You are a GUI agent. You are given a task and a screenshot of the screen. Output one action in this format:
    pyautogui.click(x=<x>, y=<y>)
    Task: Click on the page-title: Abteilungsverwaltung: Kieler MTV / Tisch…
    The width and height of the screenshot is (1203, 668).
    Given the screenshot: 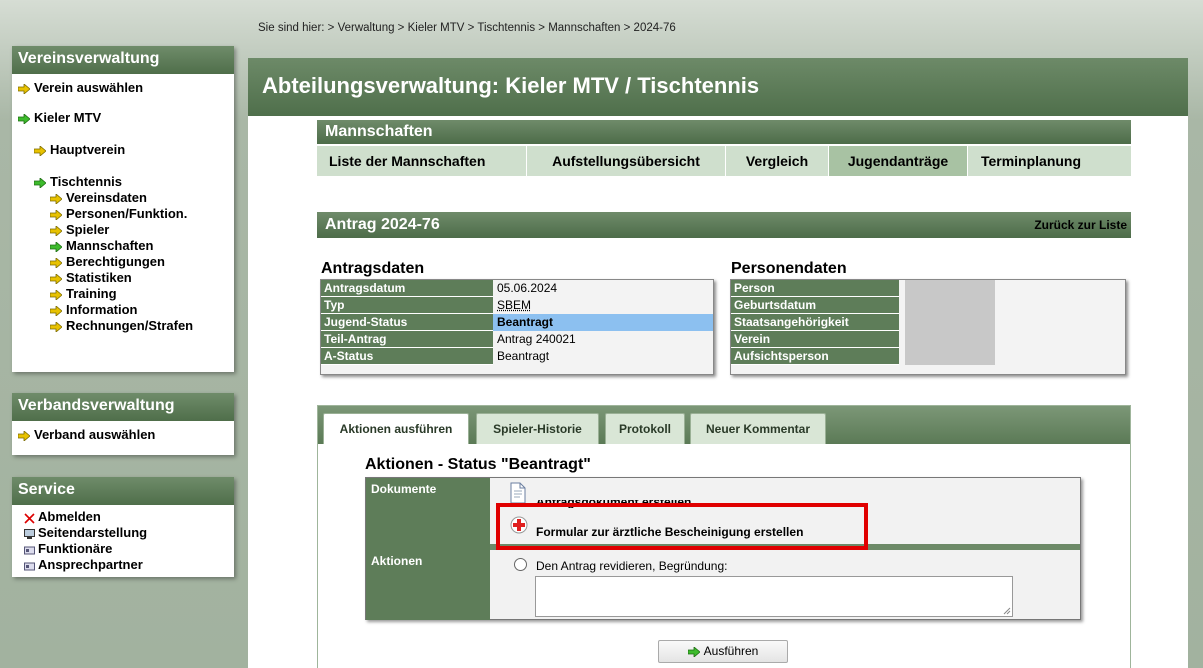 What is the action you would take?
    pyautogui.click(x=718, y=87)
    